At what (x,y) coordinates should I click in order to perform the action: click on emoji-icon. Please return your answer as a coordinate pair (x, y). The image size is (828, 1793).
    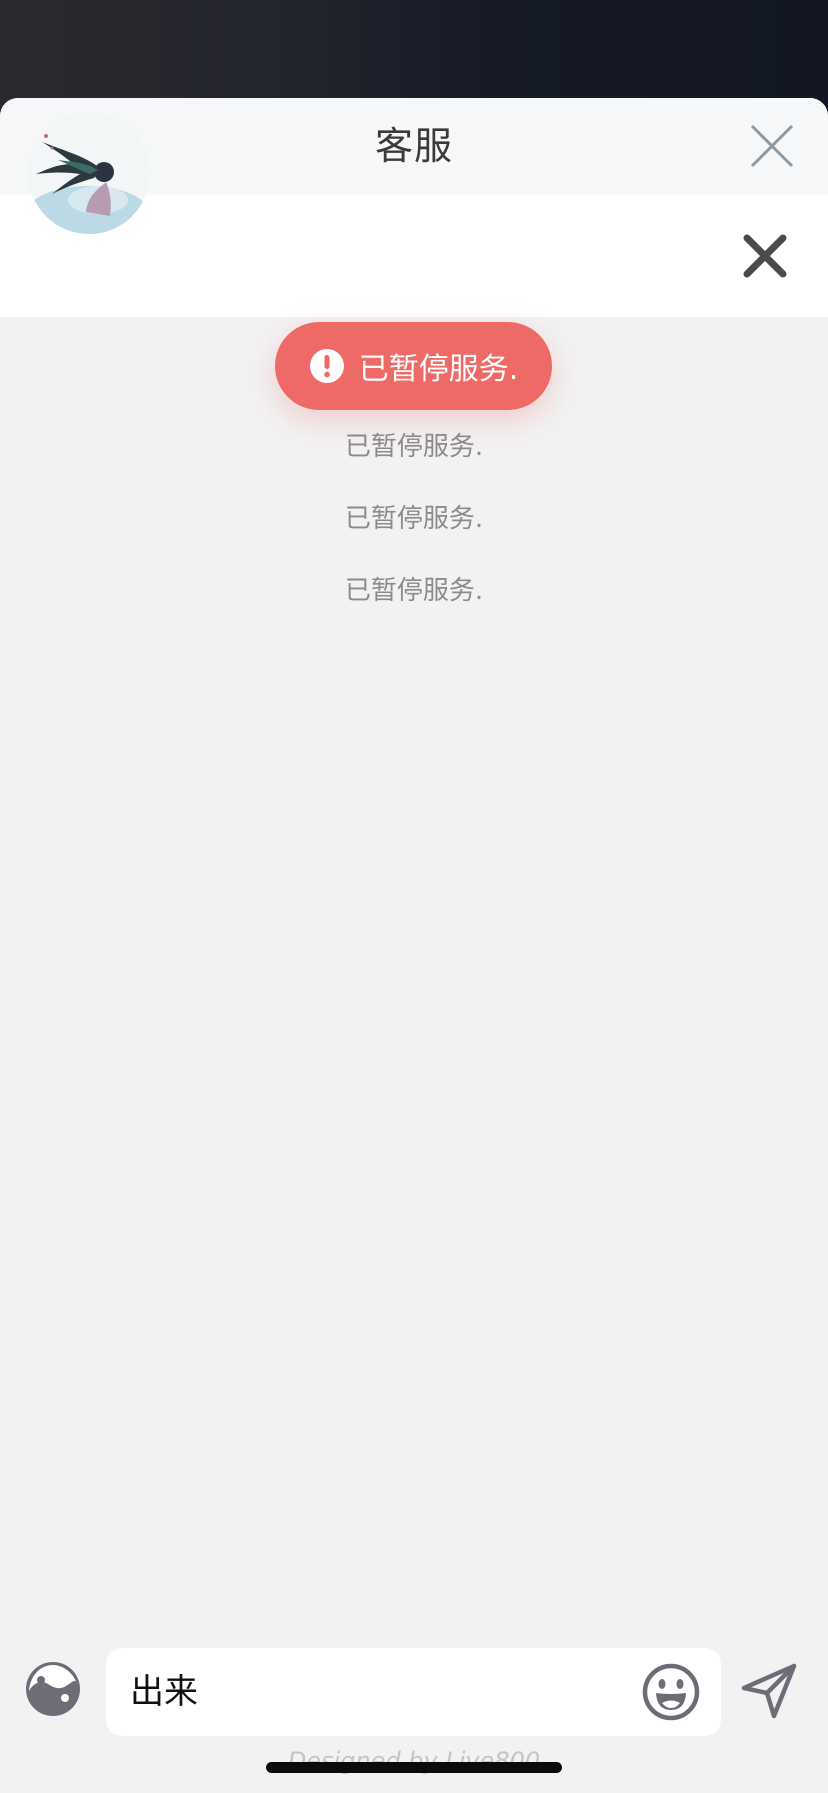
    Looking at the image, I should click on (671, 1692).